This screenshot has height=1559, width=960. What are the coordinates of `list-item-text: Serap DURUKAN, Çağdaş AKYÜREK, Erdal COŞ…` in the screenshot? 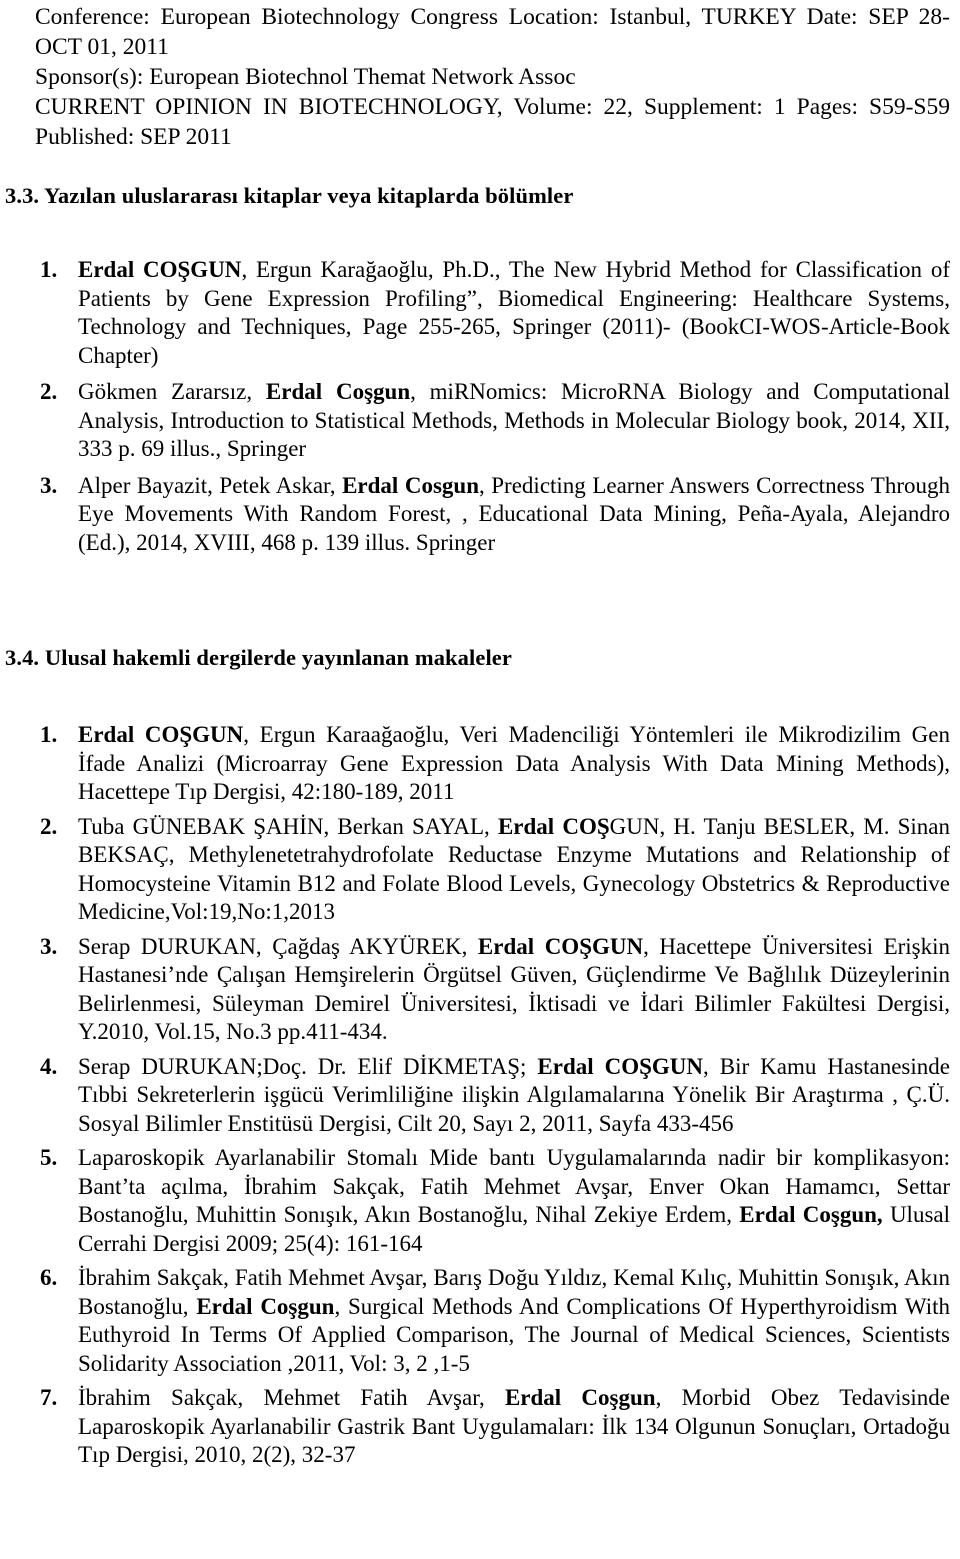 It's located at (514, 990).